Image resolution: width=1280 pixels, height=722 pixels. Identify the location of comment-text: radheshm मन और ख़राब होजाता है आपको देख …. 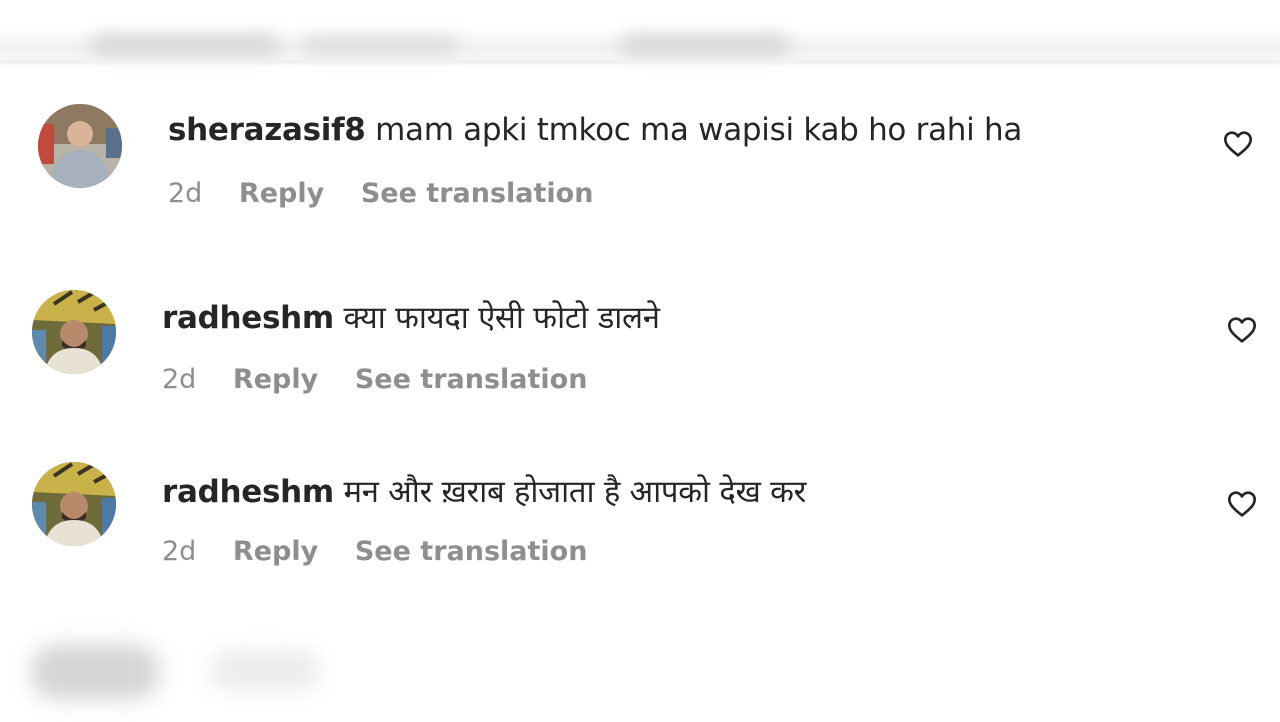
(484, 491).